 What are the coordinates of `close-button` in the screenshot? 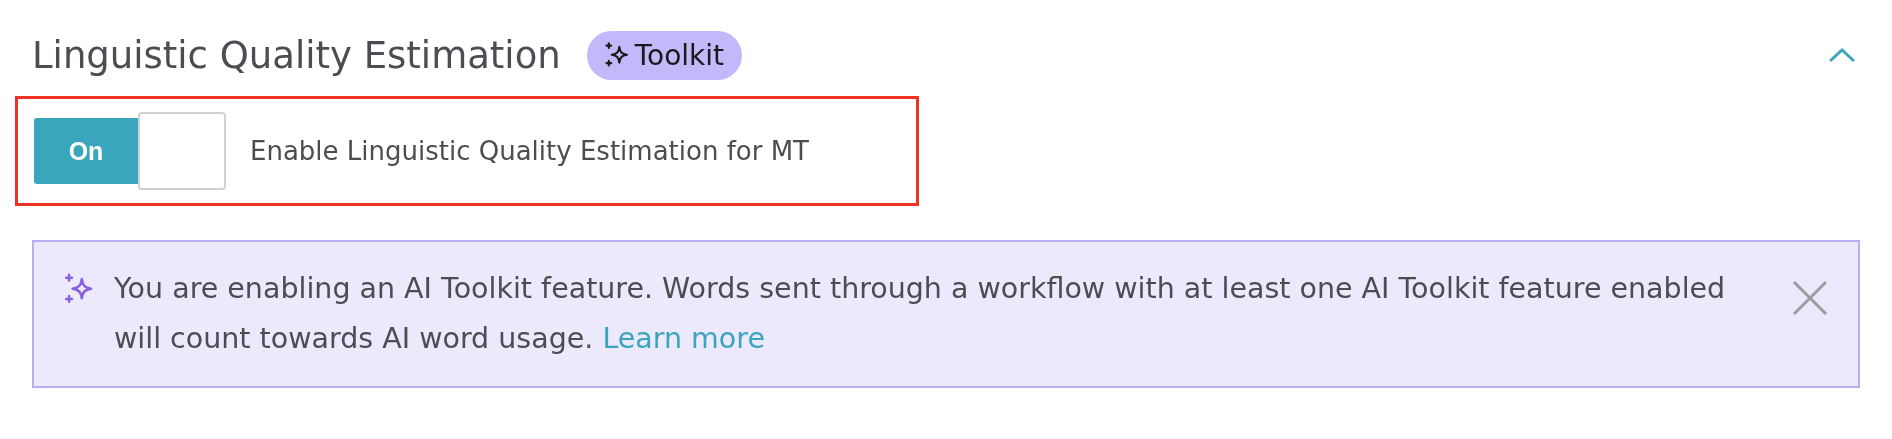 It's located at (1810, 298).